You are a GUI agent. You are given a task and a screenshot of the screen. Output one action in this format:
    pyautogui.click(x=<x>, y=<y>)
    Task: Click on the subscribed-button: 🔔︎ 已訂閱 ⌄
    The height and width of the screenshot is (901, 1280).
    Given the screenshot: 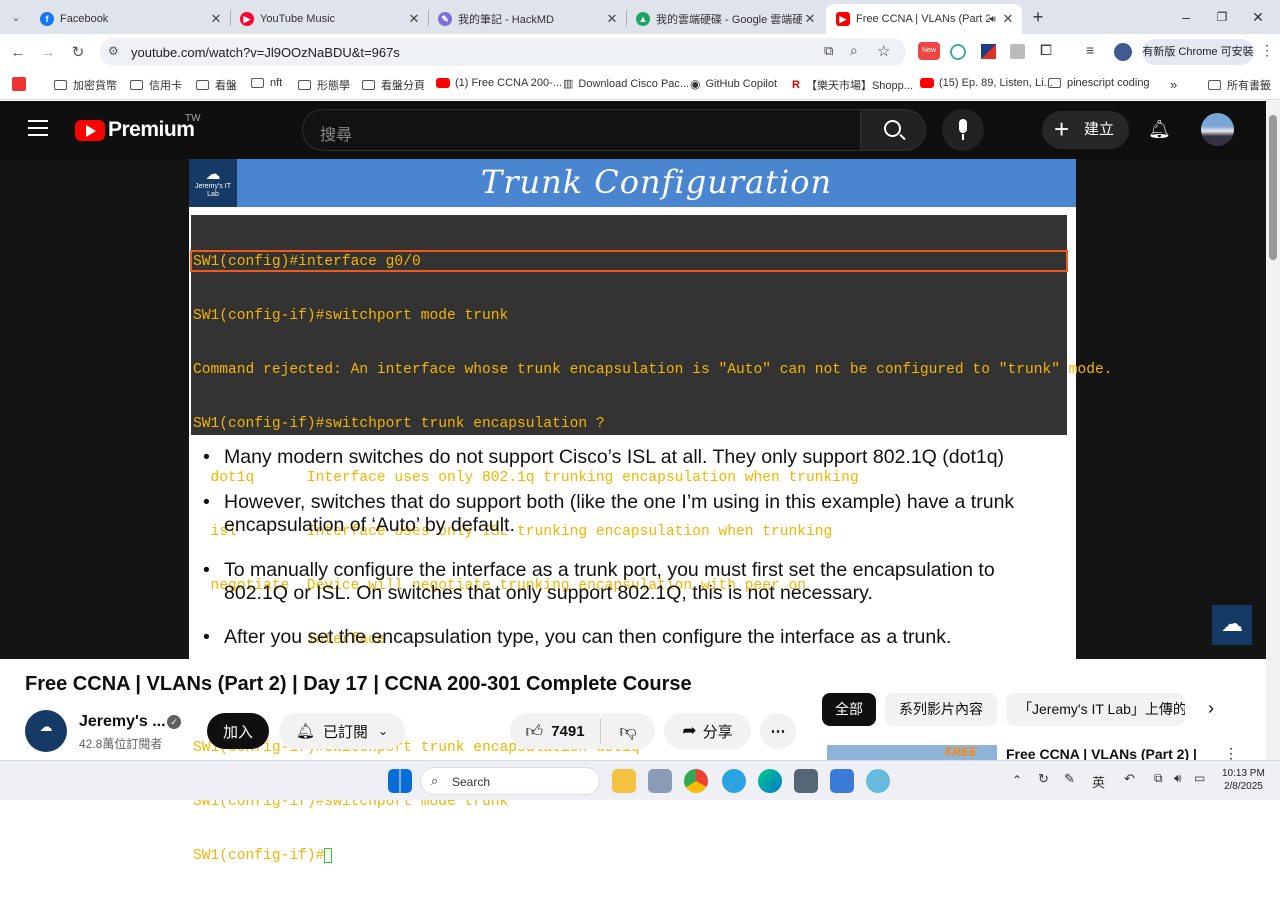 What is the action you would take?
    pyautogui.click(x=342, y=731)
    